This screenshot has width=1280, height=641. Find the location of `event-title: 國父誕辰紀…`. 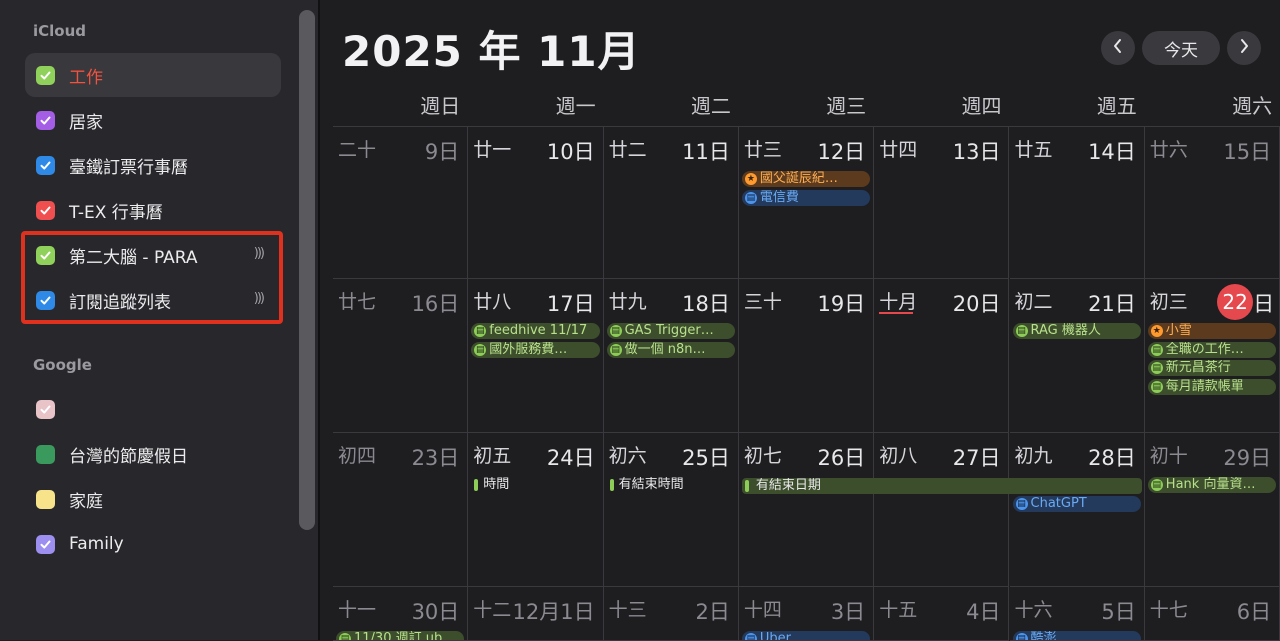

event-title: 國父誕辰紀… is located at coordinates (798, 178).